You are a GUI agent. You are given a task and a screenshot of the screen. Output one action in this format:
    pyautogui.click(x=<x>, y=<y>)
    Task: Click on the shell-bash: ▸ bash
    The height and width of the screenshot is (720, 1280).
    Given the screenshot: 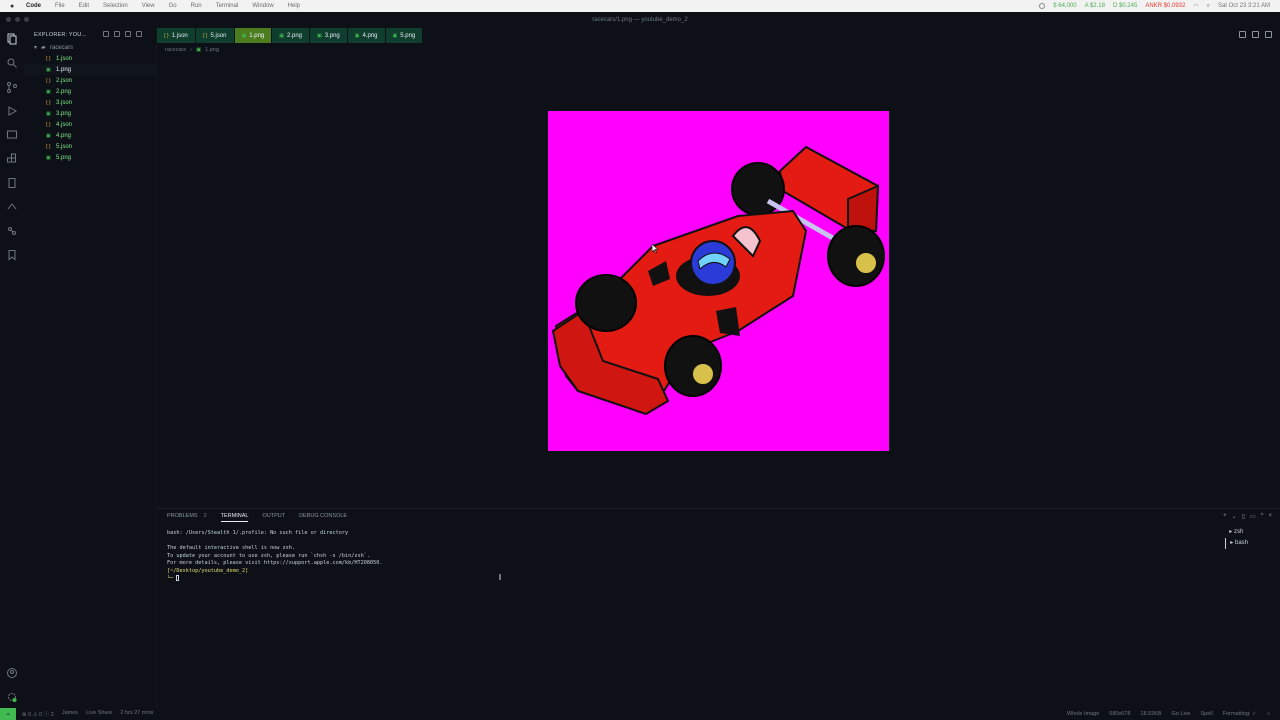 What is the action you would take?
    pyautogui.click(x=1236, y=543)
    